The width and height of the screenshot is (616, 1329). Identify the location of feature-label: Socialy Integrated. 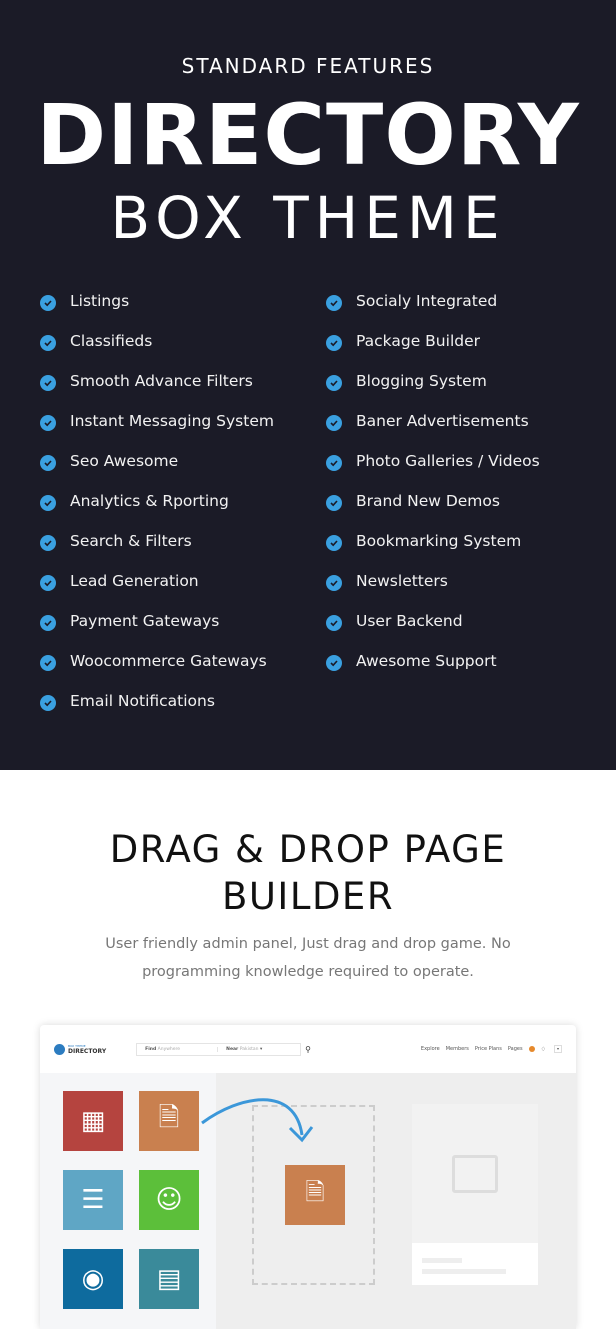
(427, 301).